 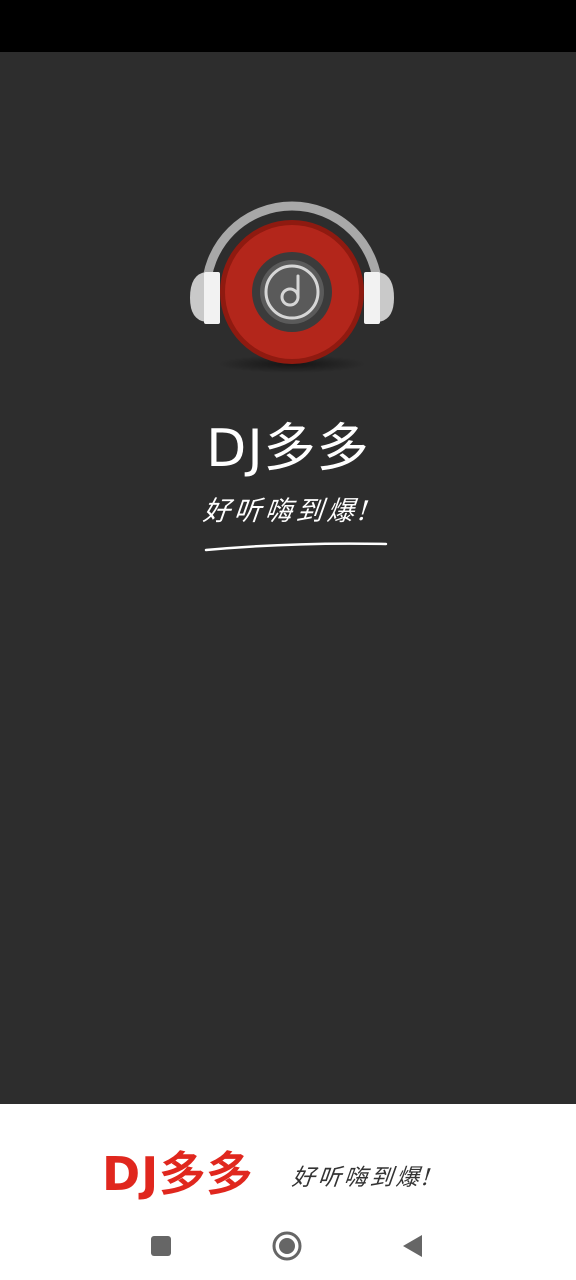 I want to click on bottom-brand-banner: DJ多多 好听嗨到爆!, so click(x=288, y=1159).